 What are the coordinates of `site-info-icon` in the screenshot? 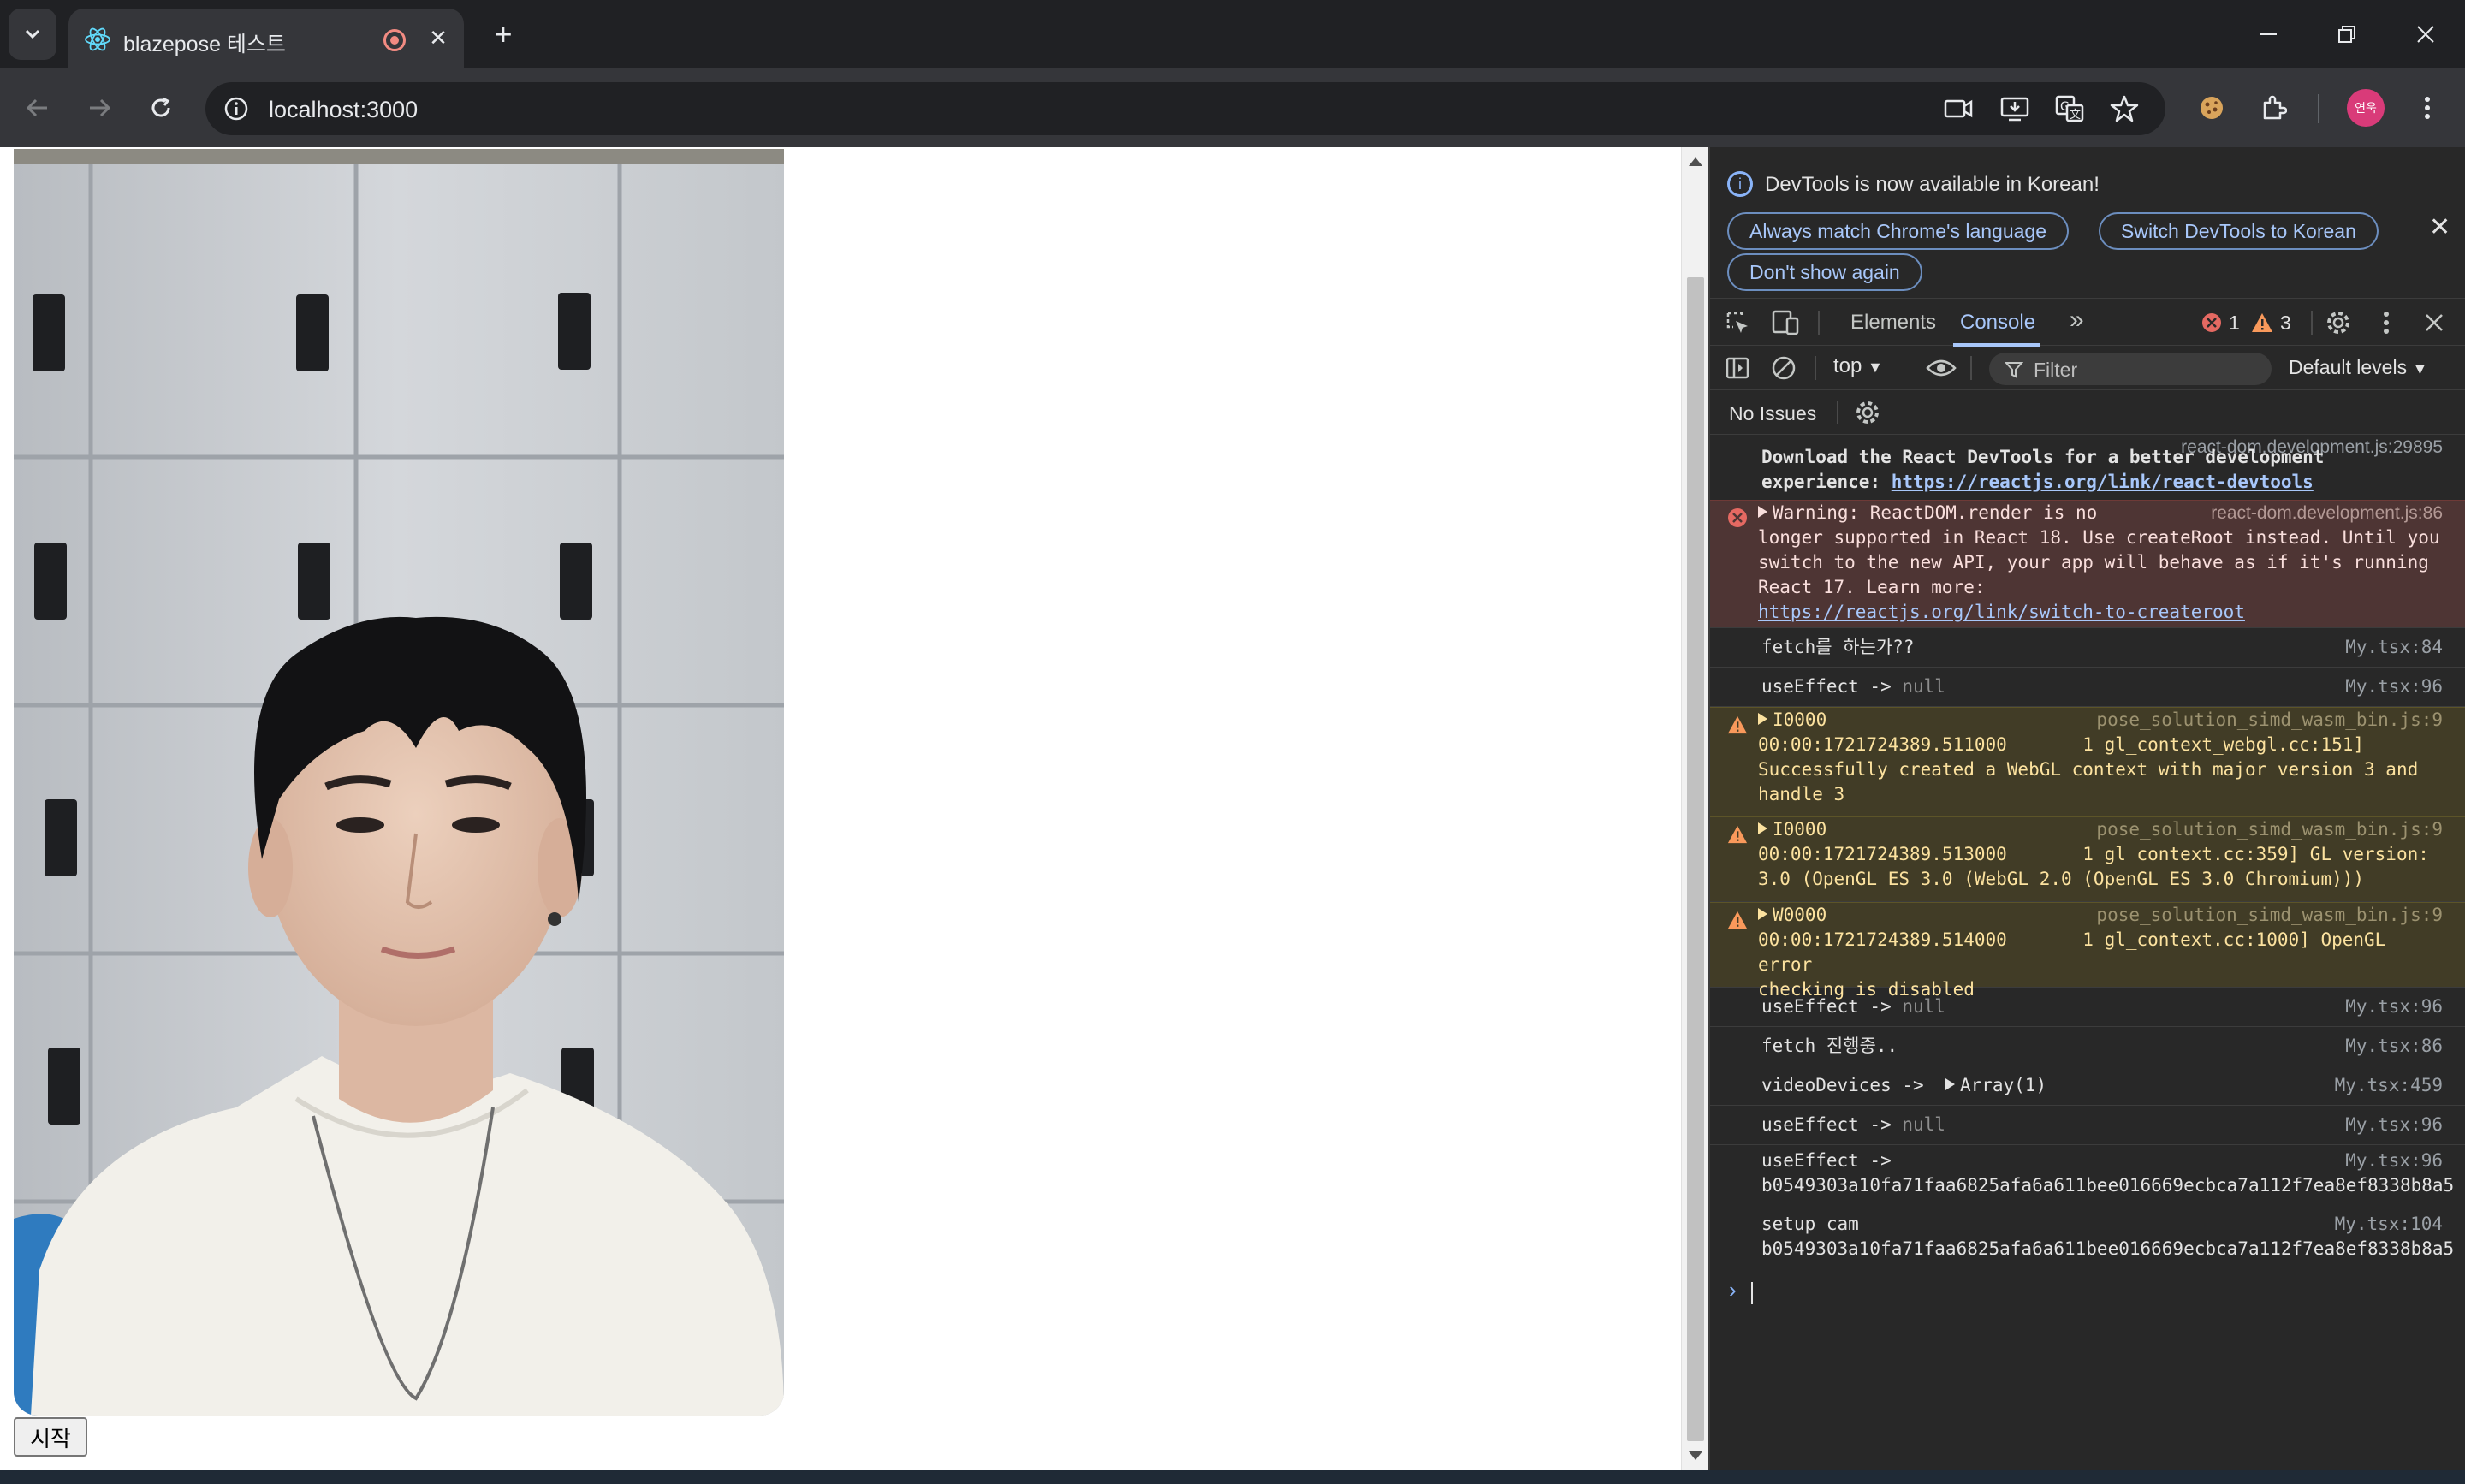 It's located at (236, 109).